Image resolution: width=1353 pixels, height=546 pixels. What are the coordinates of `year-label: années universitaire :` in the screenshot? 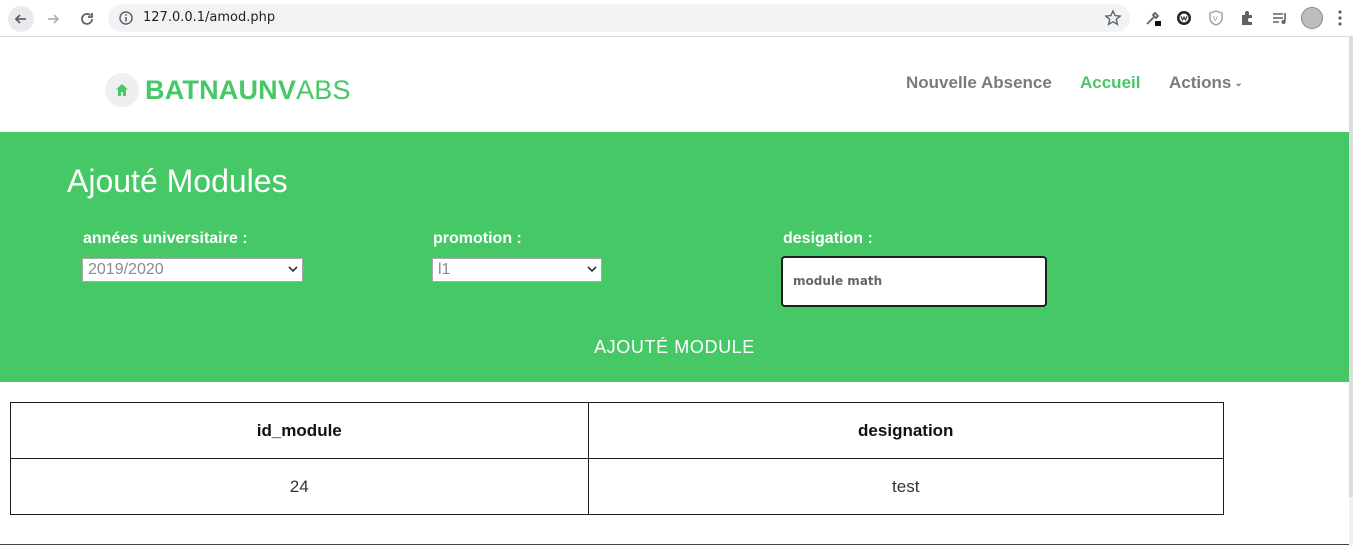 It's located at (165, 238).